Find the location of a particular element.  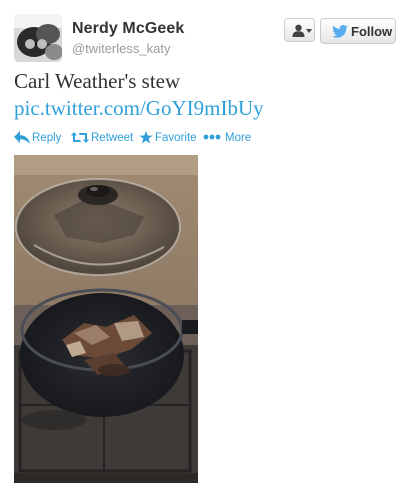

favorite-label: Favorite is located at coordinates (176, 138).